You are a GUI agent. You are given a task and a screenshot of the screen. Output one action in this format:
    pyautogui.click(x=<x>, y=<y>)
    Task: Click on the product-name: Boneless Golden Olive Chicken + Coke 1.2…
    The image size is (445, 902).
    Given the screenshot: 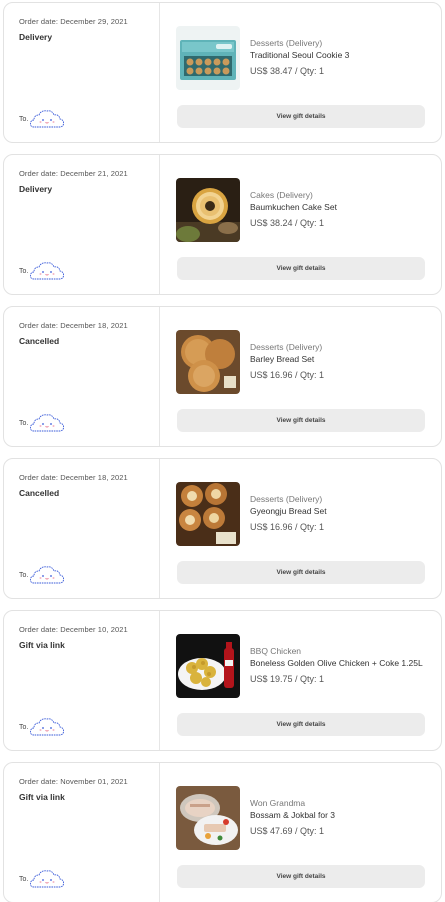 What is the action you would take?
    pyautogui.click(x=345, y=663)
    